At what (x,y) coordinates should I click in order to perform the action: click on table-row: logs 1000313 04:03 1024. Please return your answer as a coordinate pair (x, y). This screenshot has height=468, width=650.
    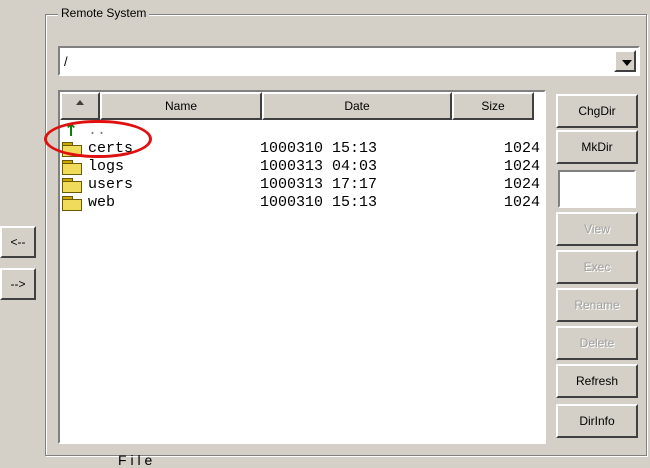
    Looking at the image, I should click on (302, 167).